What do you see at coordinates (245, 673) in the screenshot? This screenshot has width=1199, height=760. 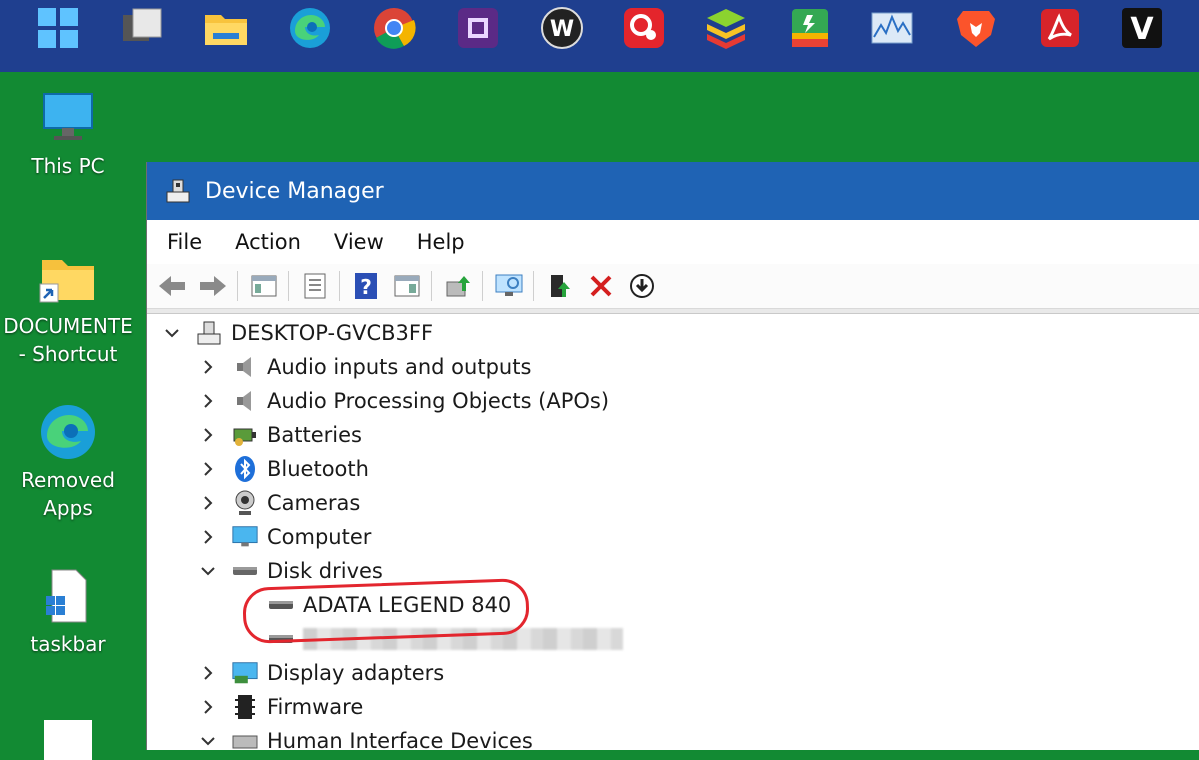 I see `display-adapter-icon` at bounding box center [245, 673].